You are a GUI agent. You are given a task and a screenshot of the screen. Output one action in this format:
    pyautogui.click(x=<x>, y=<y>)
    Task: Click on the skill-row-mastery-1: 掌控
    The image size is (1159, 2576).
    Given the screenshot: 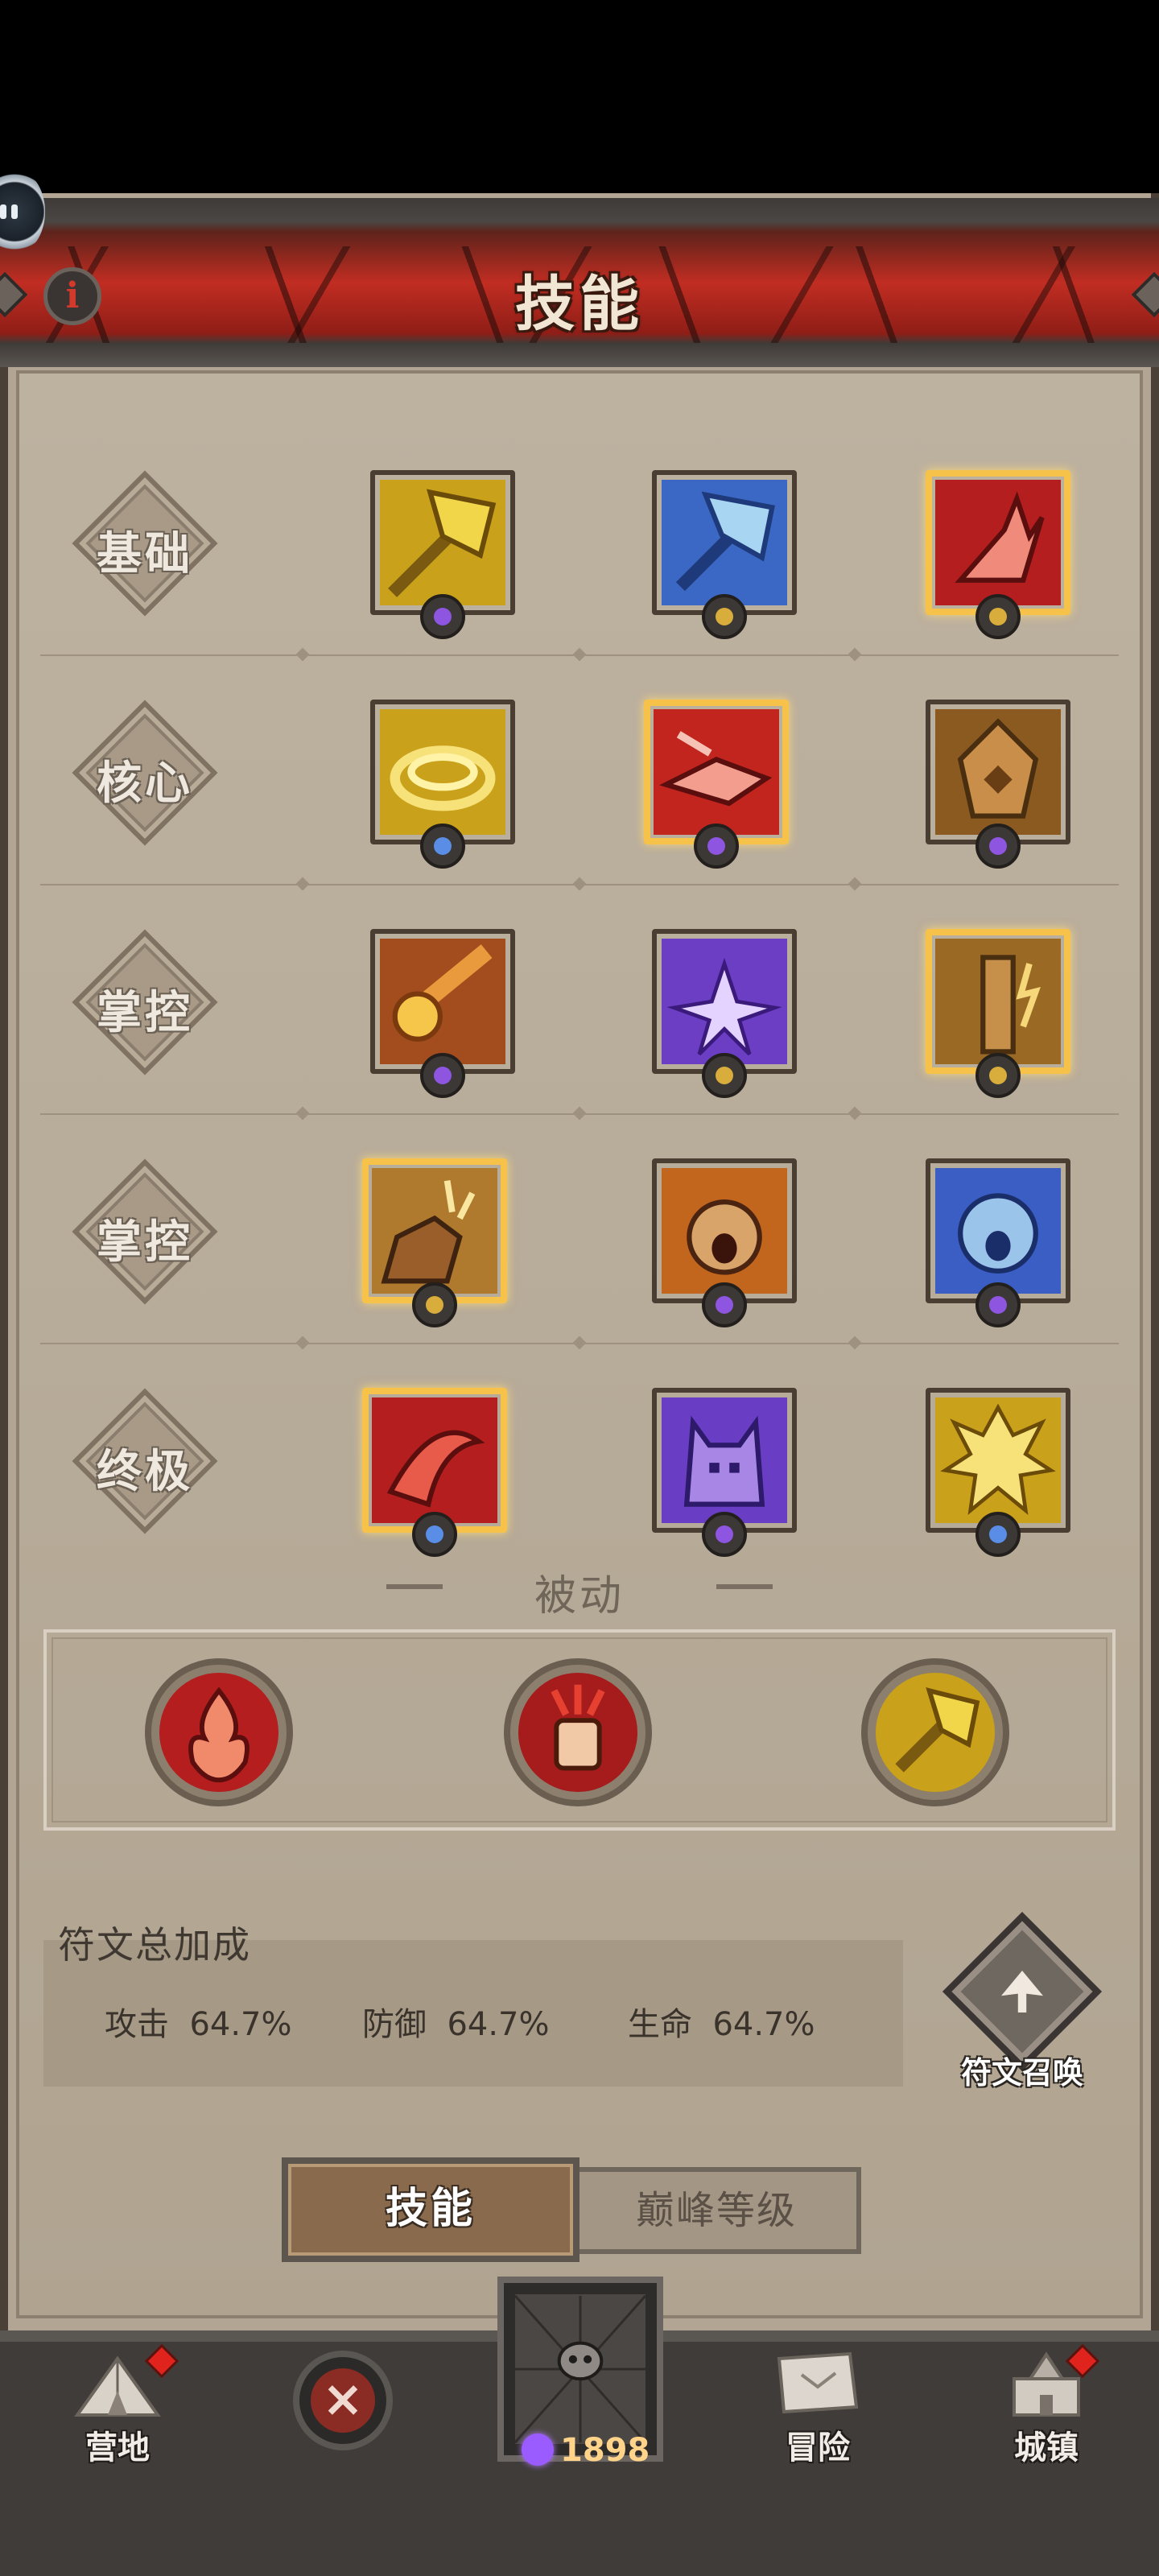 What is the action you would take?
    pyautogui.click(x=579, y=1003)
    